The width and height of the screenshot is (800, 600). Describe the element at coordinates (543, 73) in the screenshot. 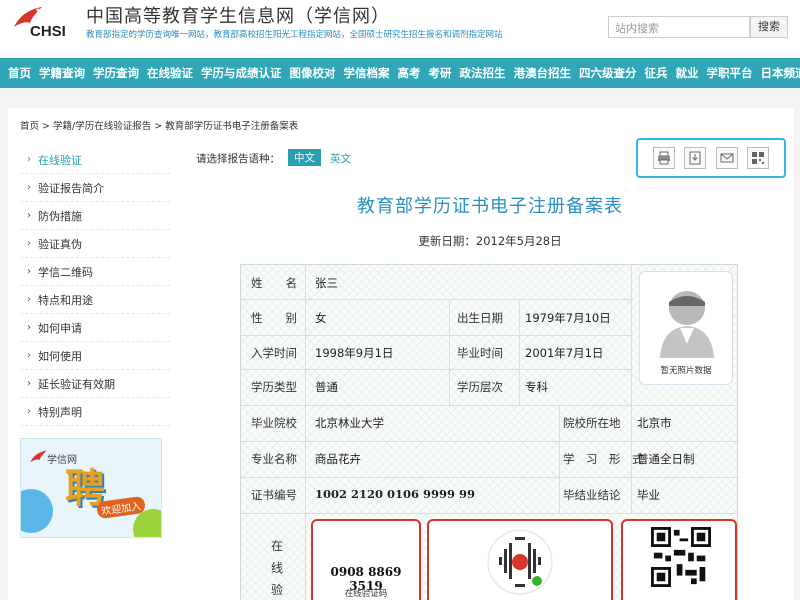

I see `nav-item: 港澳台招生` at that location.